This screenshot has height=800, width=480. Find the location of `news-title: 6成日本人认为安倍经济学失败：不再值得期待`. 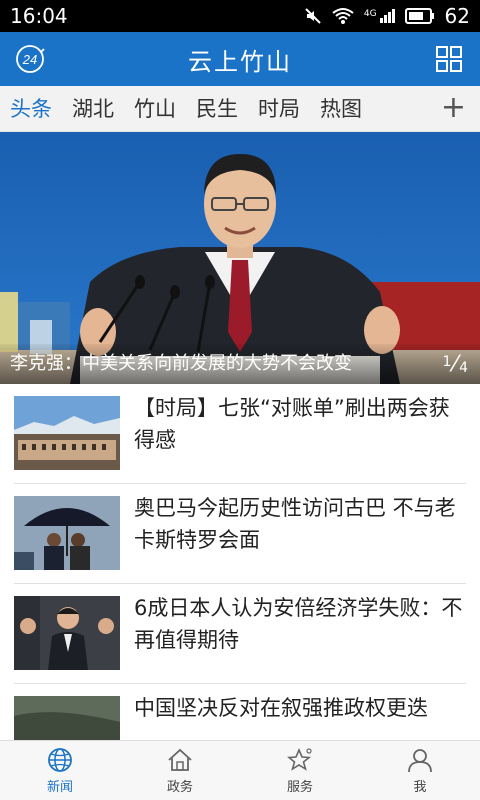

news-title: 6成日本人认为安倍经济学失败：不再值得期待 is located at coordinates (298, 624).